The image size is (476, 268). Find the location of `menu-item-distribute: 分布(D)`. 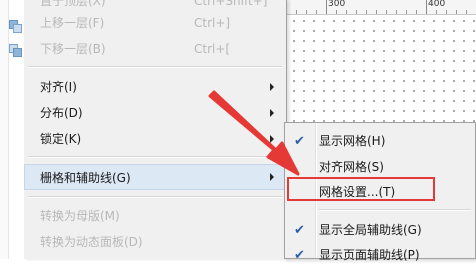

menu-item-distribute: 分布(D) is located at coordinates (155, 113).